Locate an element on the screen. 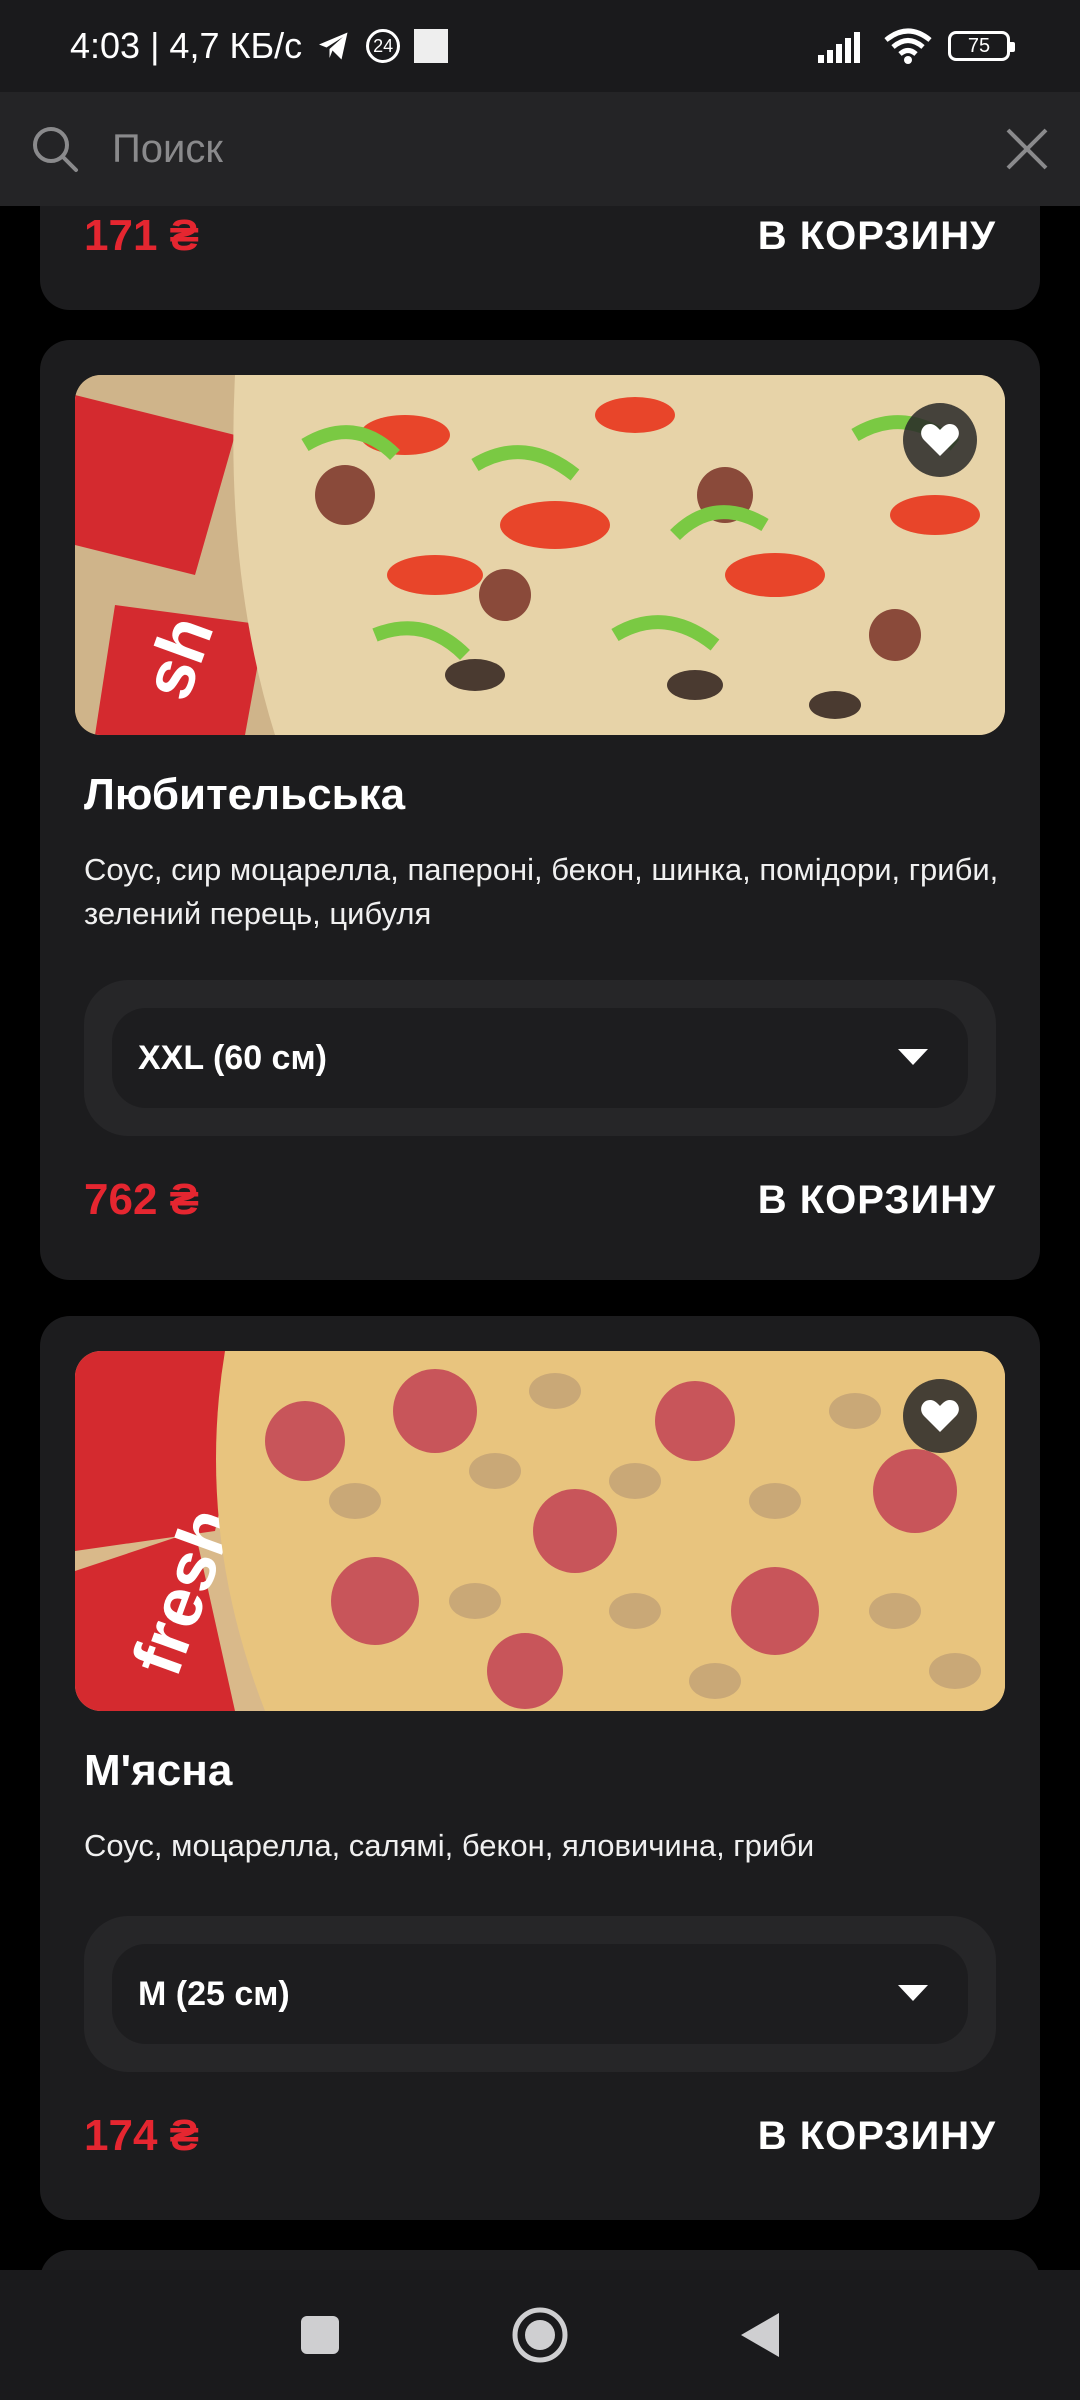 This screenshot has height=2400, width=1080. pizza-image: fresh is located at coordinates (540, 1531).